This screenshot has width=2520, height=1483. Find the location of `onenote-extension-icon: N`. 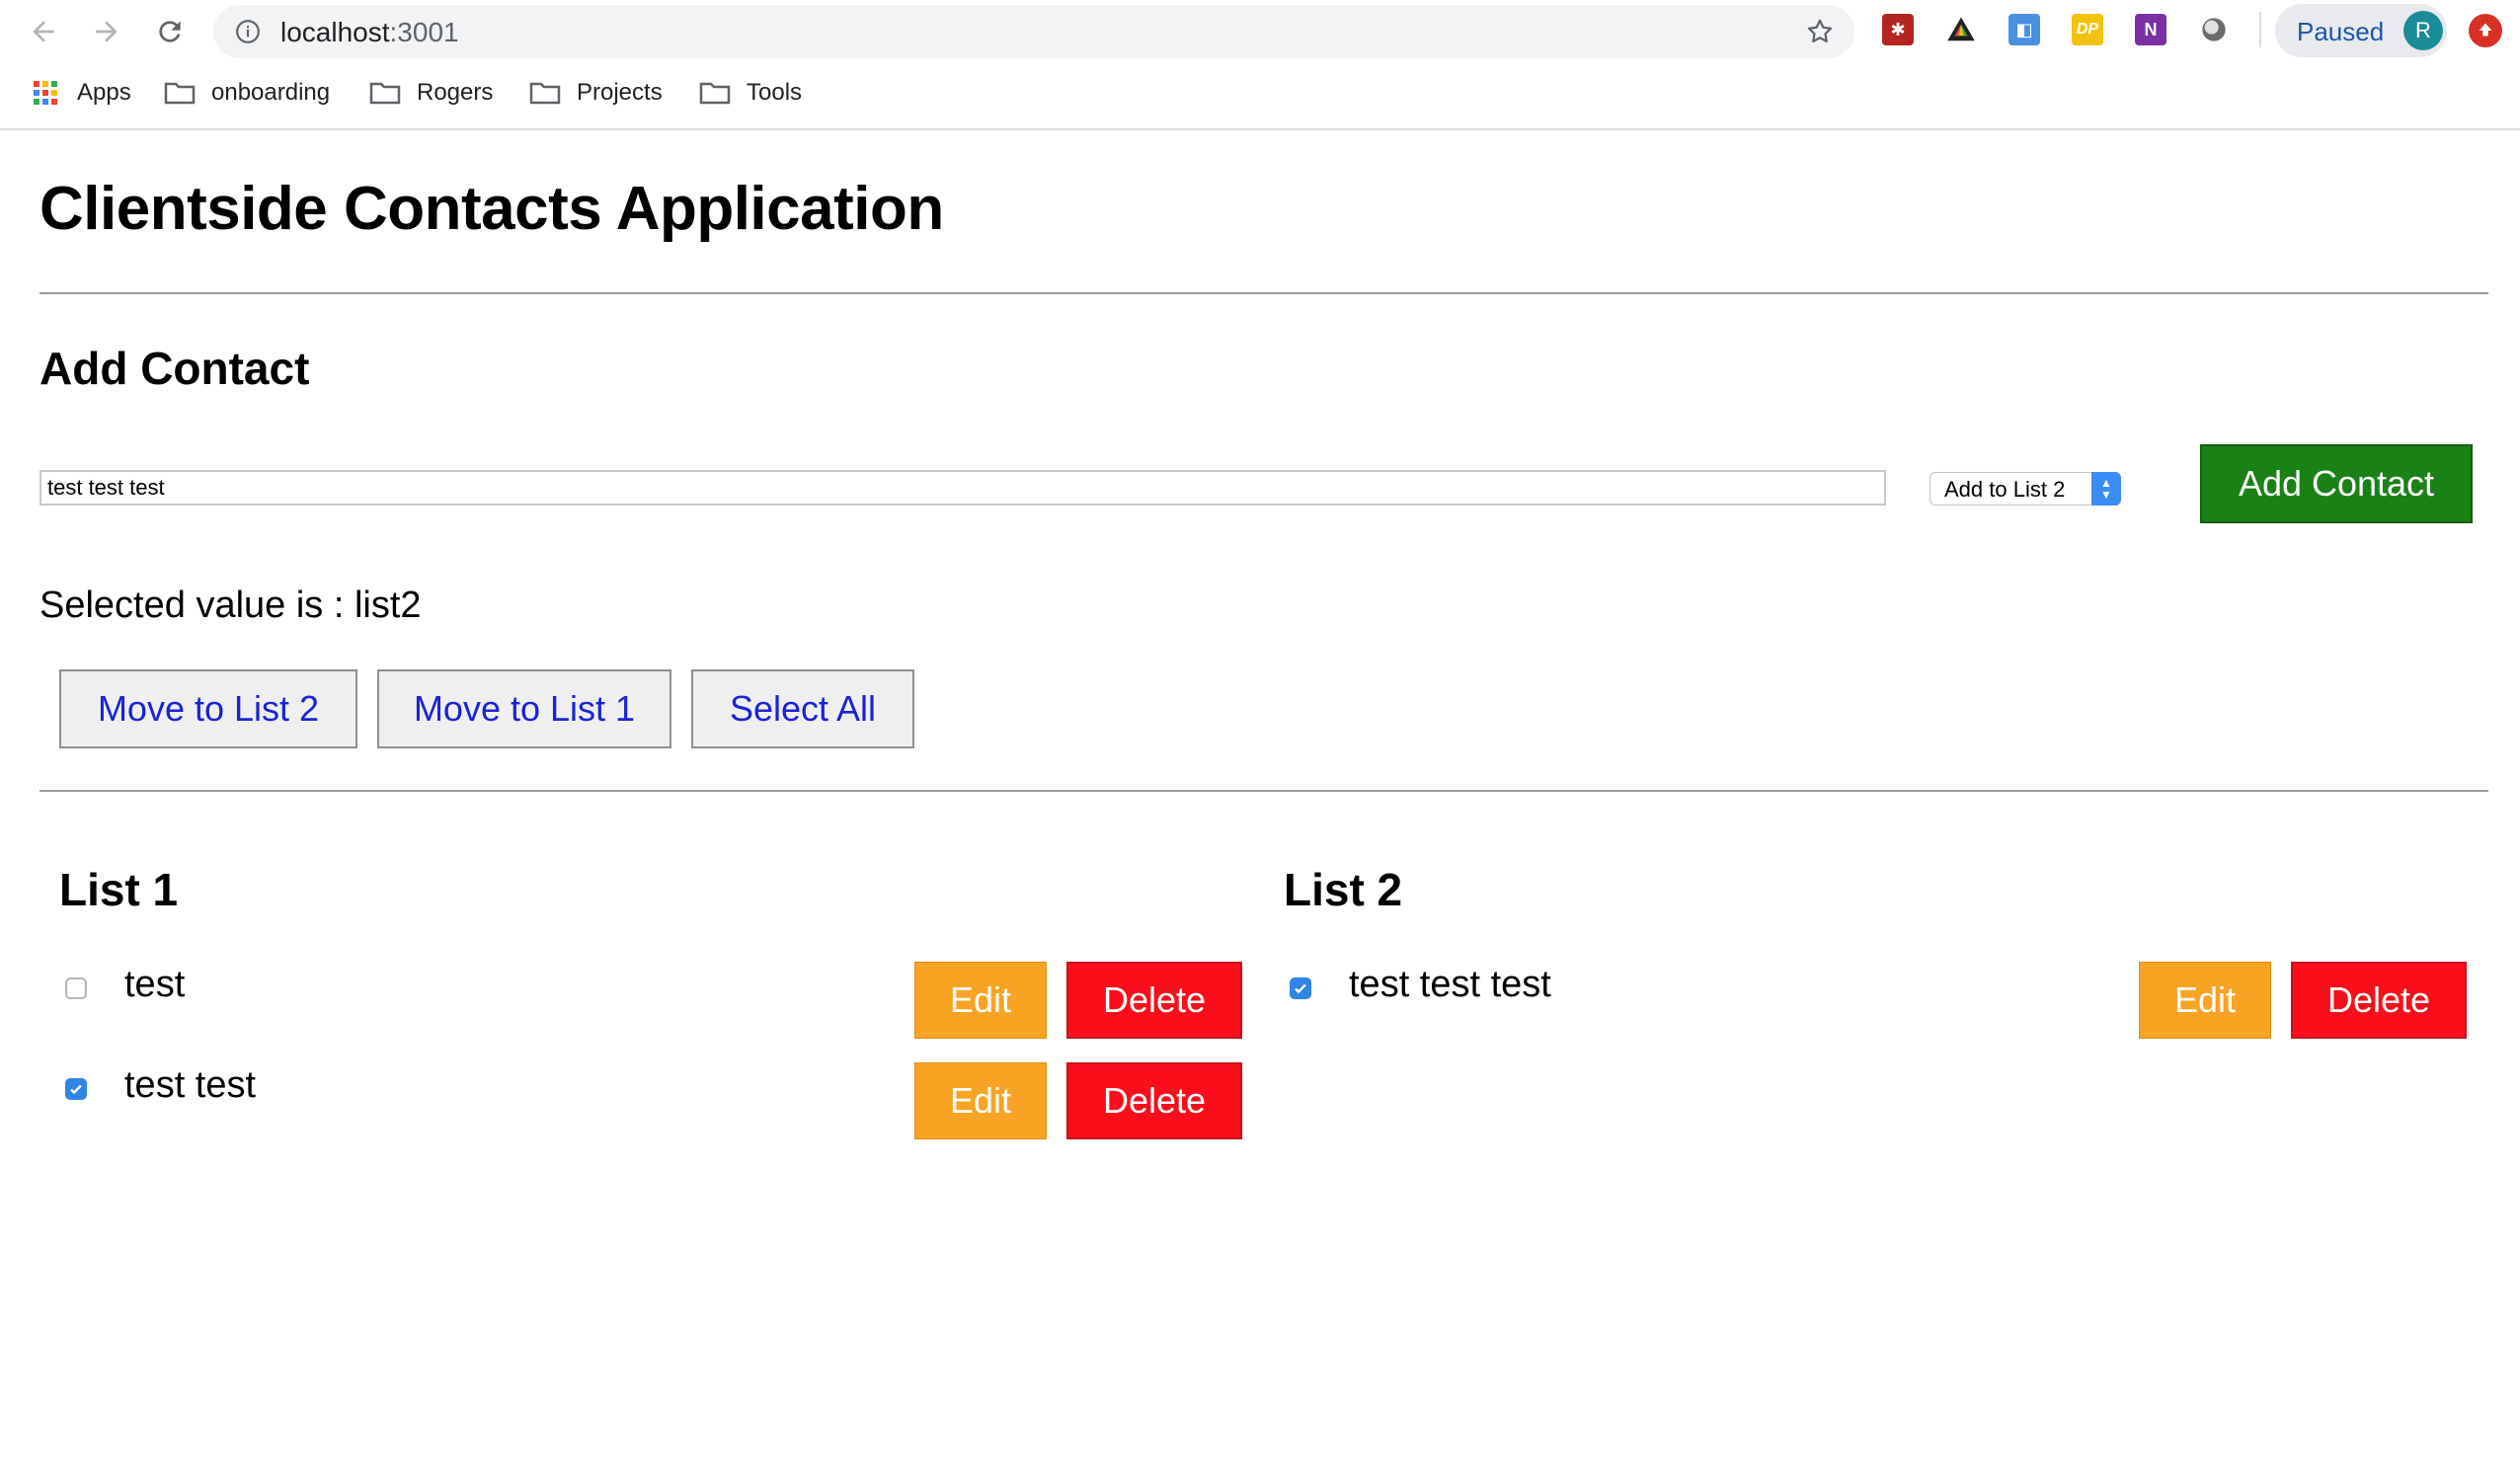

onenote-extension-icon: N is located at coordinates (2150, 30).